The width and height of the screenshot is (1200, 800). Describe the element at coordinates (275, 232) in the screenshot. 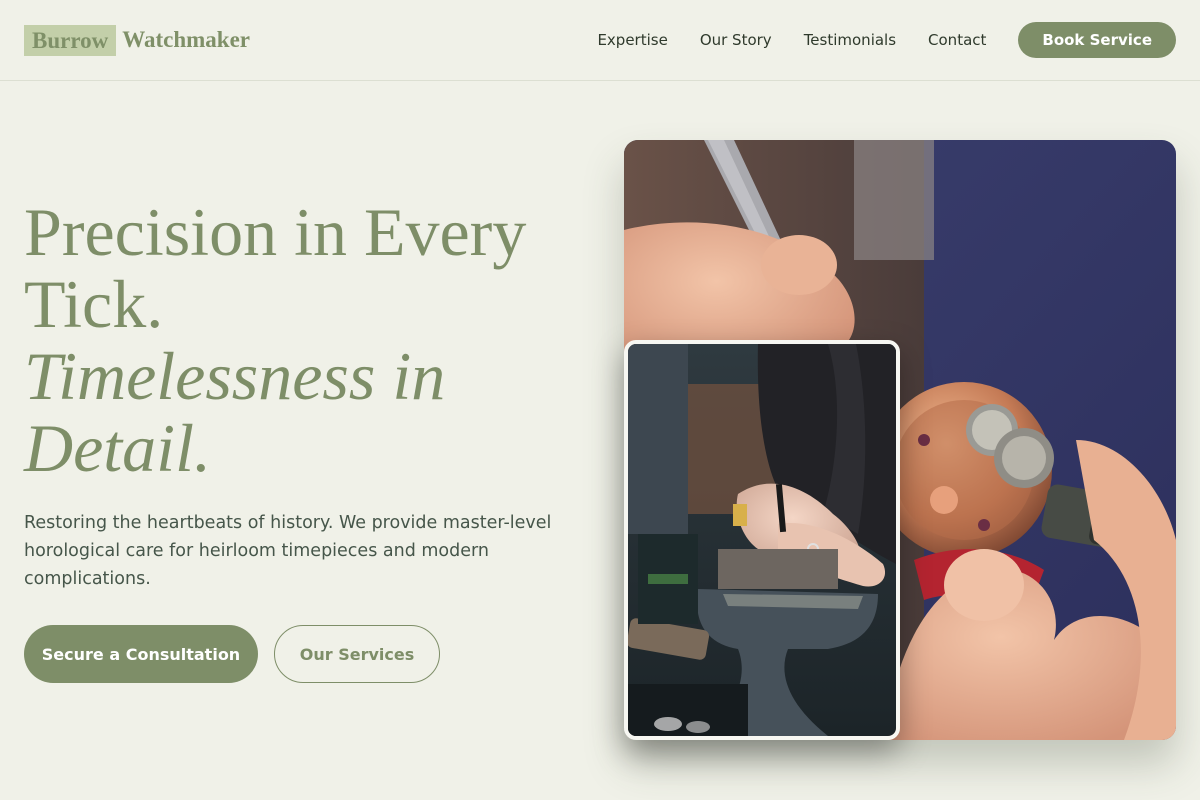

I see `hero-title-line-1: Precision in Every` at that location.